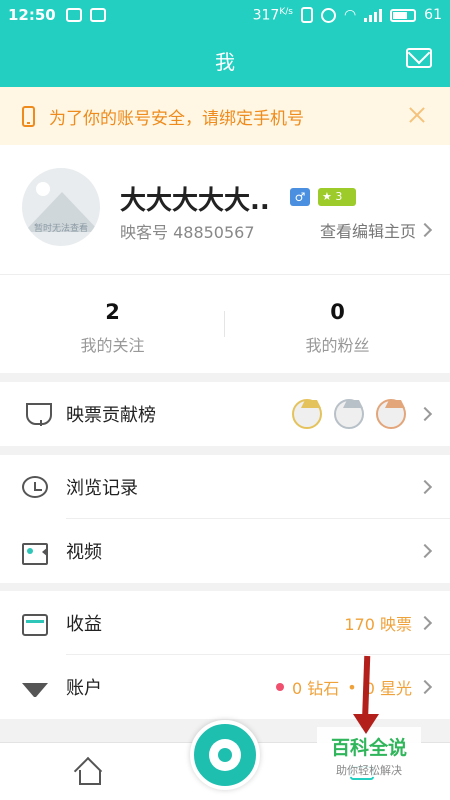 Image resolution: width=450 pixels, height=800 pixels. I want to click on page-title: 我, so click(225, 62).